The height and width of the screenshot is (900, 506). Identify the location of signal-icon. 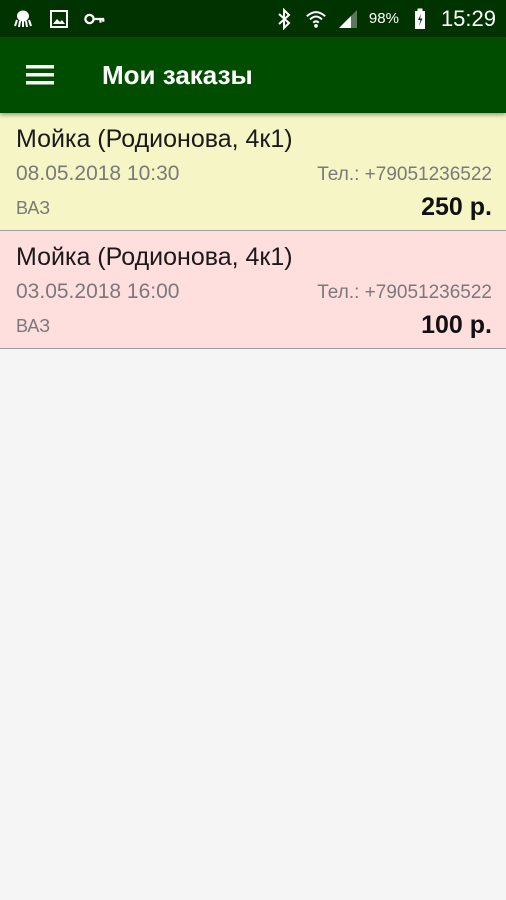
(348, 19).